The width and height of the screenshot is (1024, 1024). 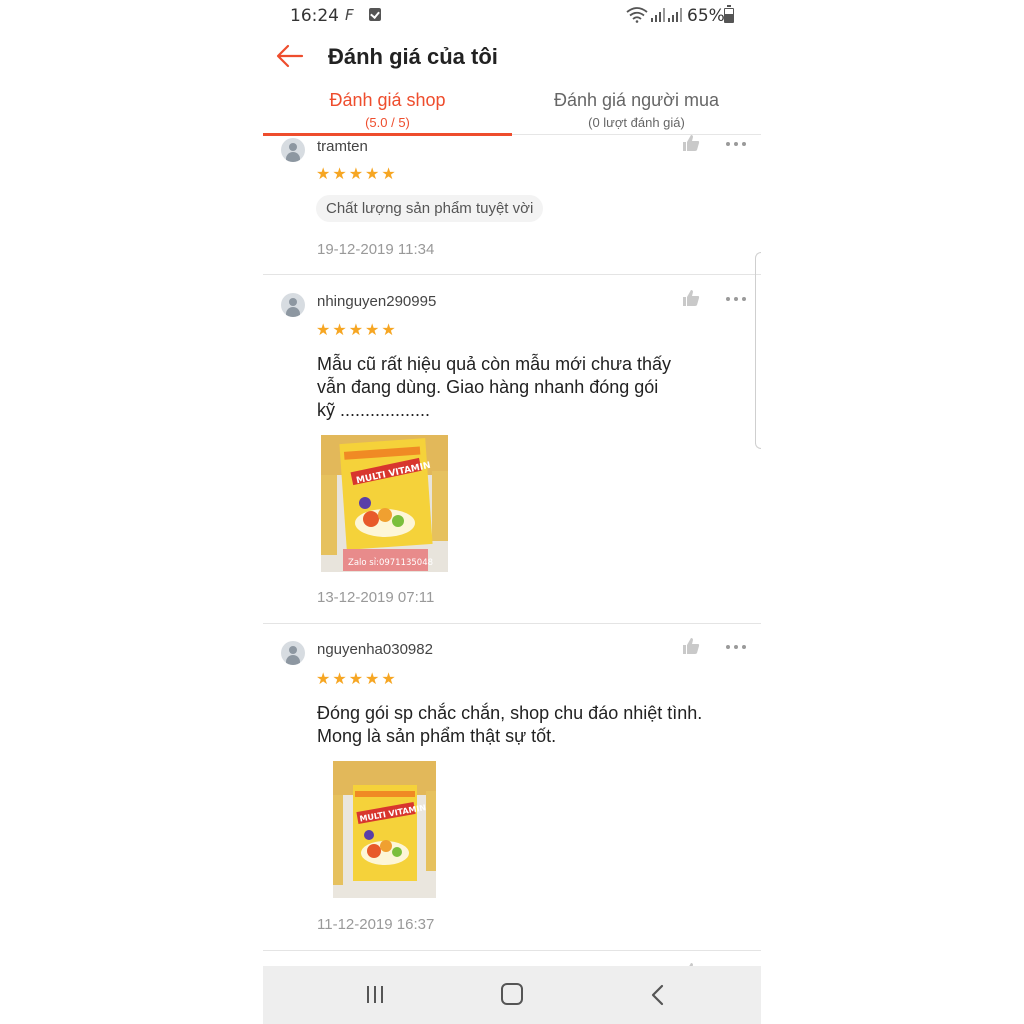 I want to click on scroll-indicator, so click(x=758, y=350).